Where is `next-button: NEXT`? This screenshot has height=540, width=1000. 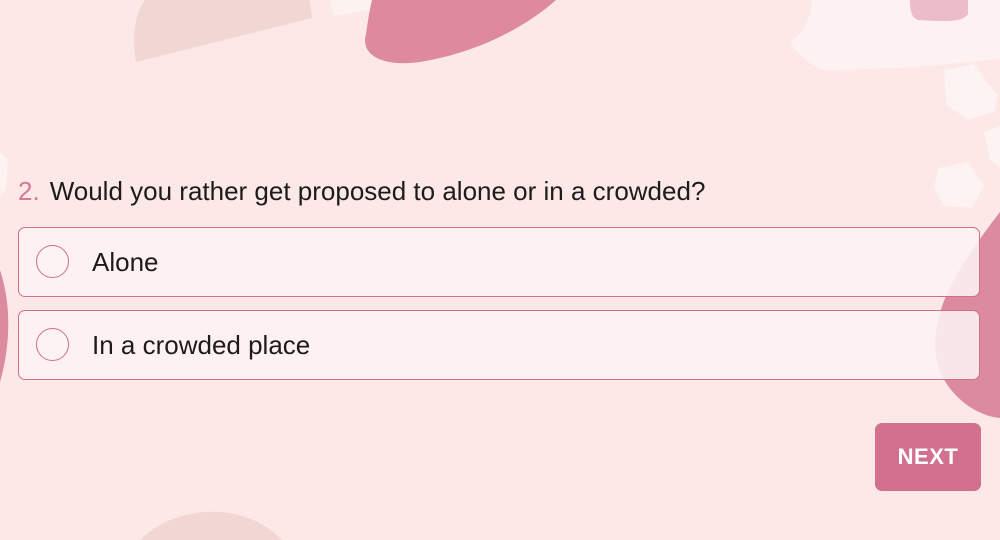 next-button: NEXT is located at coordinates (928, 457).